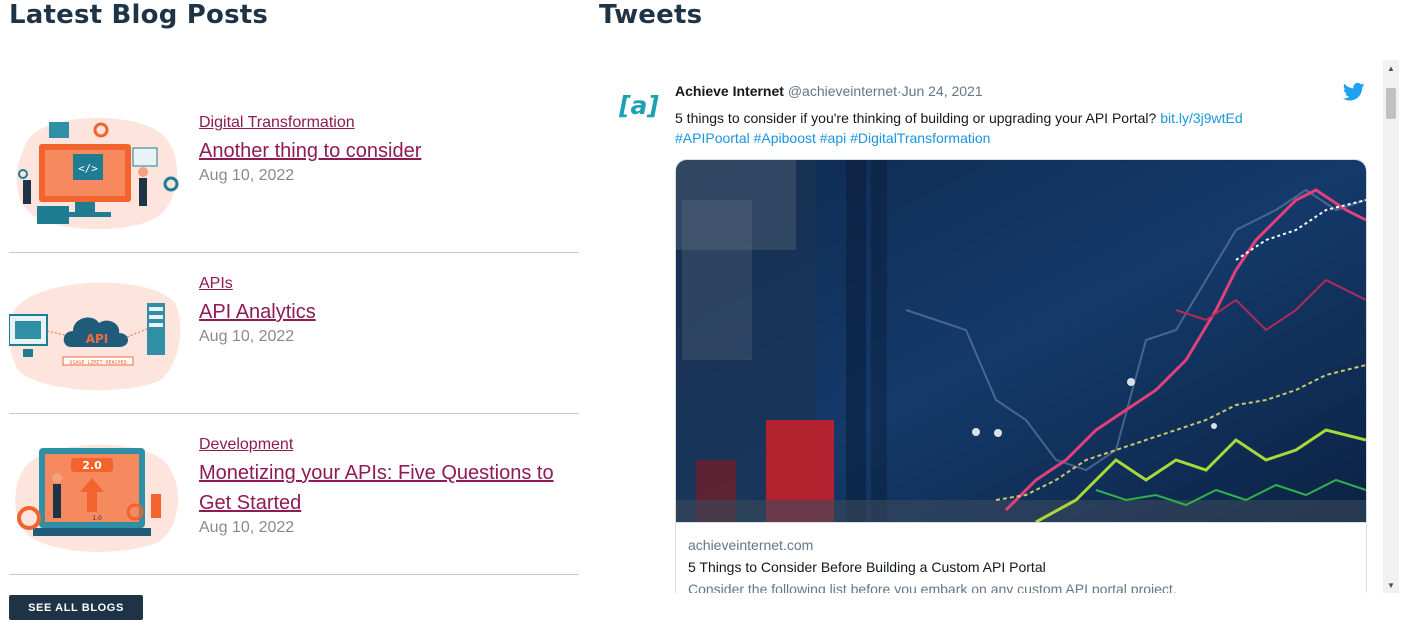  I want to click on blog-post-category: Digital Transformation, so click(277, 123).